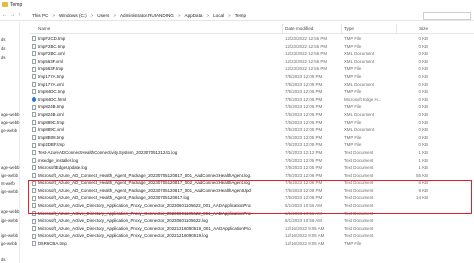 The height and width of the screenshot is (263, 474). I want to click on file-row: tmp84DC.tmp 7/5/2023 12:05 PM TMP File 0 KB, so click(252, 92).